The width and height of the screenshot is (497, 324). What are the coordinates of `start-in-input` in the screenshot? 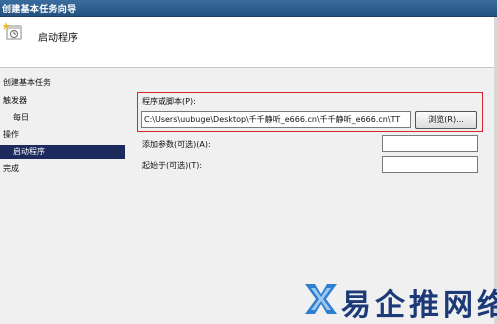 It's located at (430, 164).